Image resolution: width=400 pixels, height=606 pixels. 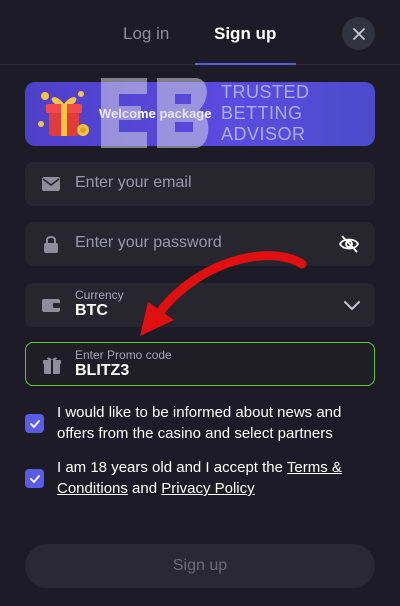 I want to click on wallet-icon, so click(x=51, y=305).